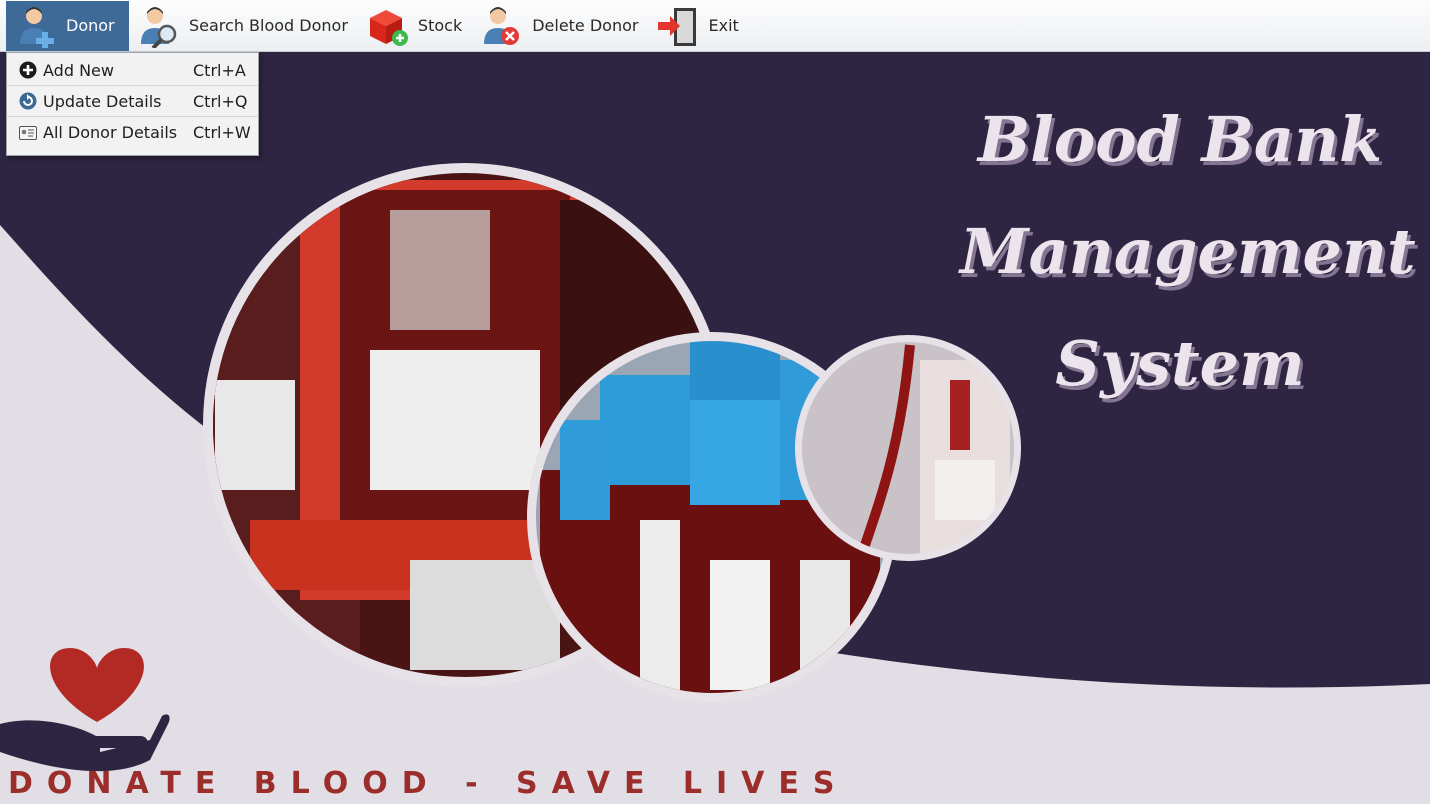  What do you see at coordinates (585, 25) in the screenshot?
I see `menu-delete-label: Delete Donor` at bounding box center [585, 25].